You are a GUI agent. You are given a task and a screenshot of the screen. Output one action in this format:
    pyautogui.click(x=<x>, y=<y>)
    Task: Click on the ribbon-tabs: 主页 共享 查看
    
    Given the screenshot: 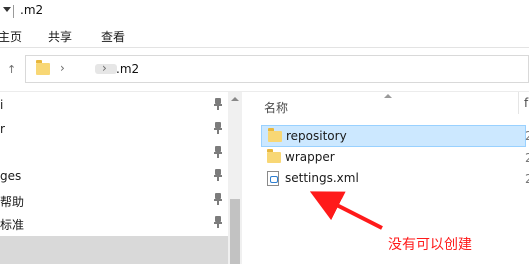 What is the action you would take?
    pyautogui.click(x=264, y=36)
    